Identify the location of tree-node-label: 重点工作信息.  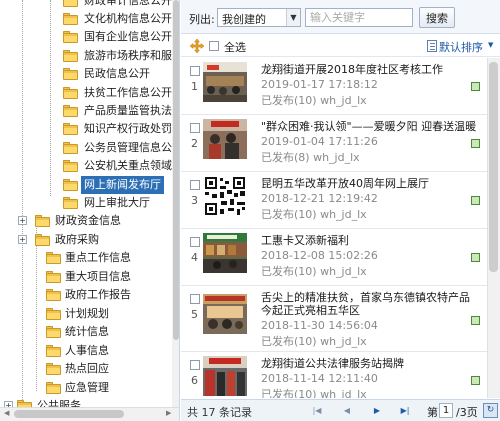
(98, 257).